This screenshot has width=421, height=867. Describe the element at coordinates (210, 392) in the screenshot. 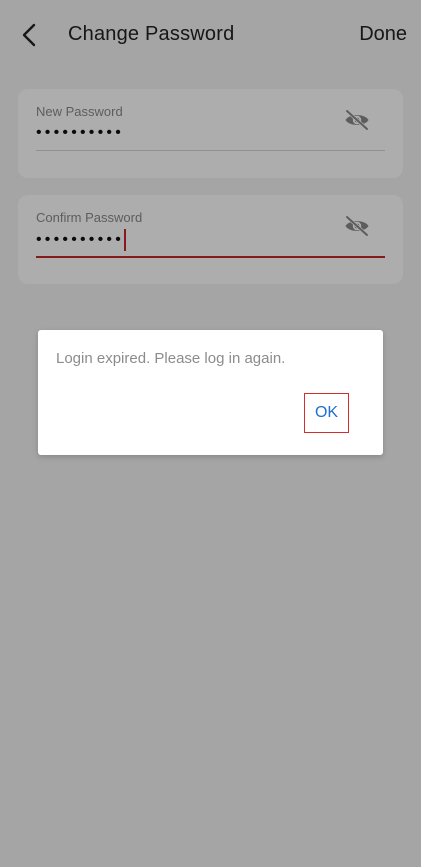

I see `login-expired-dialog: Login expired. Please log in again. OK` at that location.